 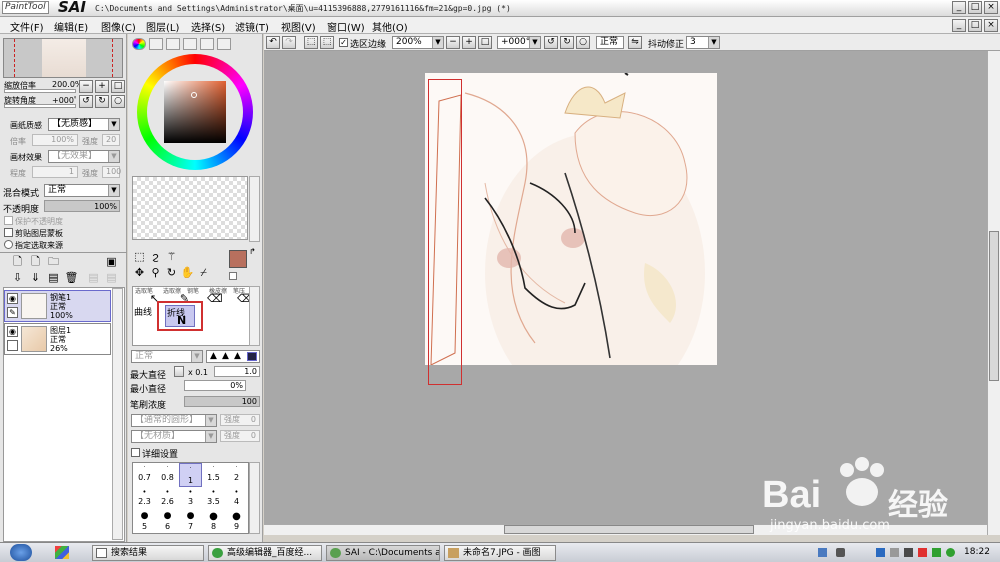 I want to click on copy-layer-icon: ▤, so click(x=93, y=278).